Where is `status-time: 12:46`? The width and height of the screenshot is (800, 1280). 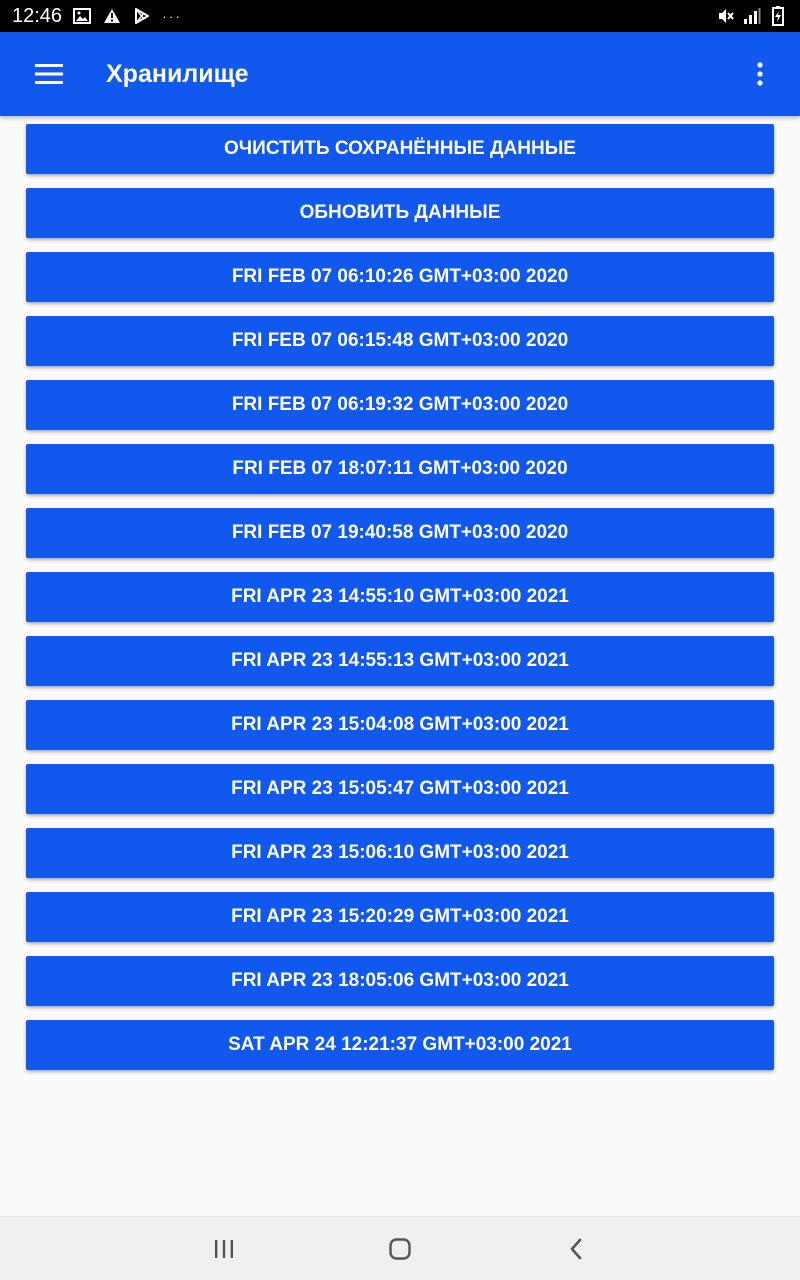
status-time: 12:46 is located at coordinates (37, 15).